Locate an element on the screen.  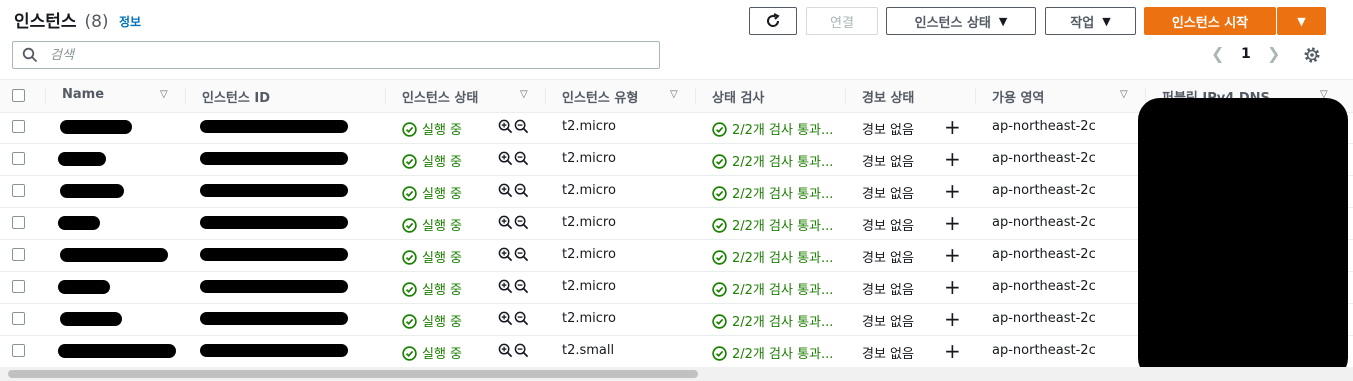
column-header-instance-type: 인스턴스 유형 is located at coordinates (600, 96).